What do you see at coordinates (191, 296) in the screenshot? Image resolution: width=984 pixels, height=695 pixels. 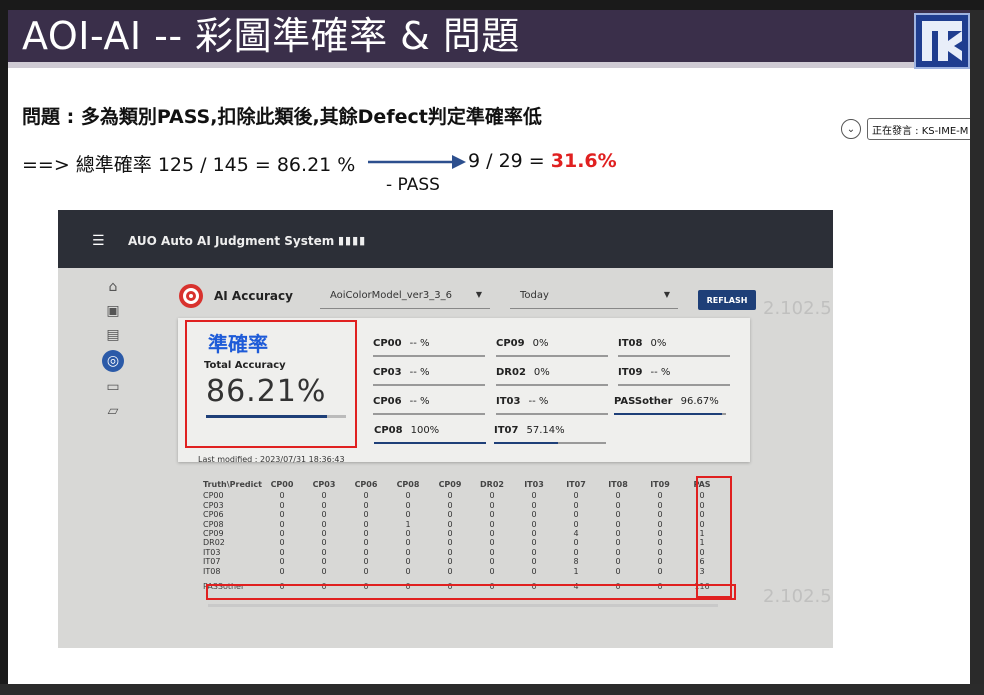 I see `ai-target-icon` at bounding box center [191, 296].